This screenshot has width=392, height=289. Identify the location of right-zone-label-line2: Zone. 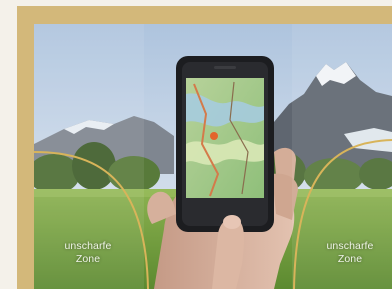
(350, 259).